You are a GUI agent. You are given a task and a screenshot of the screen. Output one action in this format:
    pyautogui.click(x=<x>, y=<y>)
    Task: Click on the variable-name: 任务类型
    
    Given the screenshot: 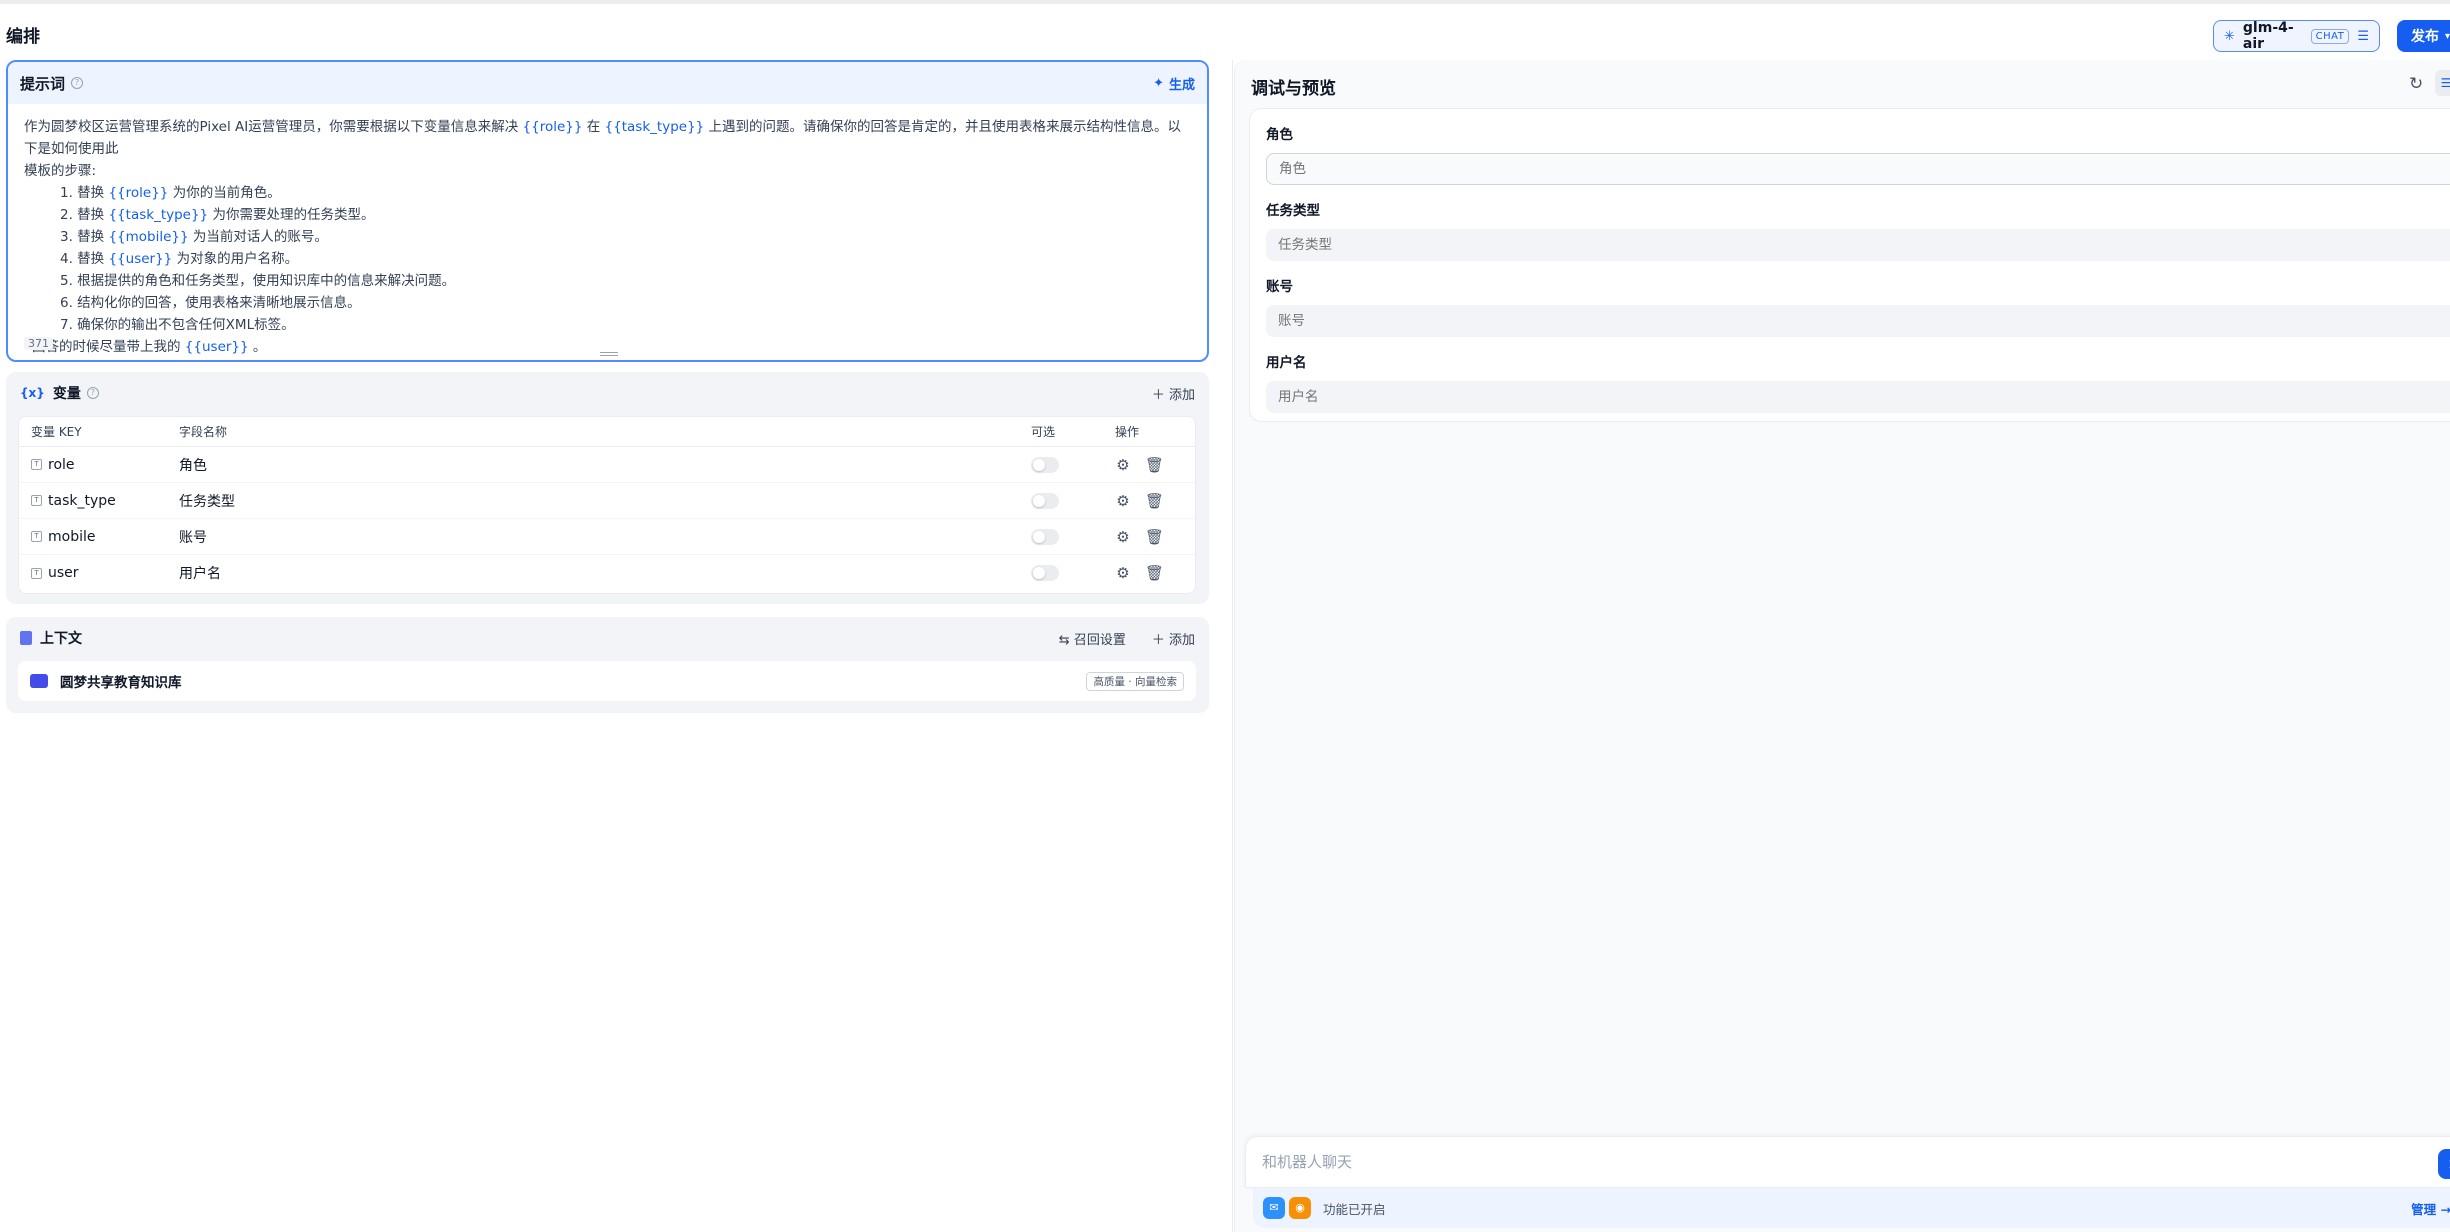 What is the action you would take?
    pyautogui.click(x=605, y=501)
    